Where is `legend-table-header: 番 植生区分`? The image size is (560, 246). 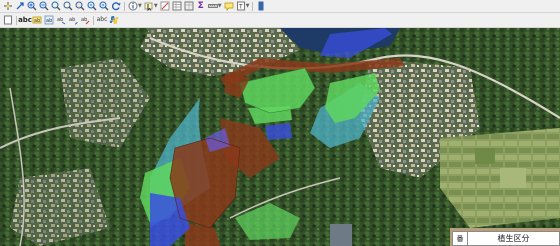 legend-table-header: 番 植生区分 is located at coordinates (506, 238).